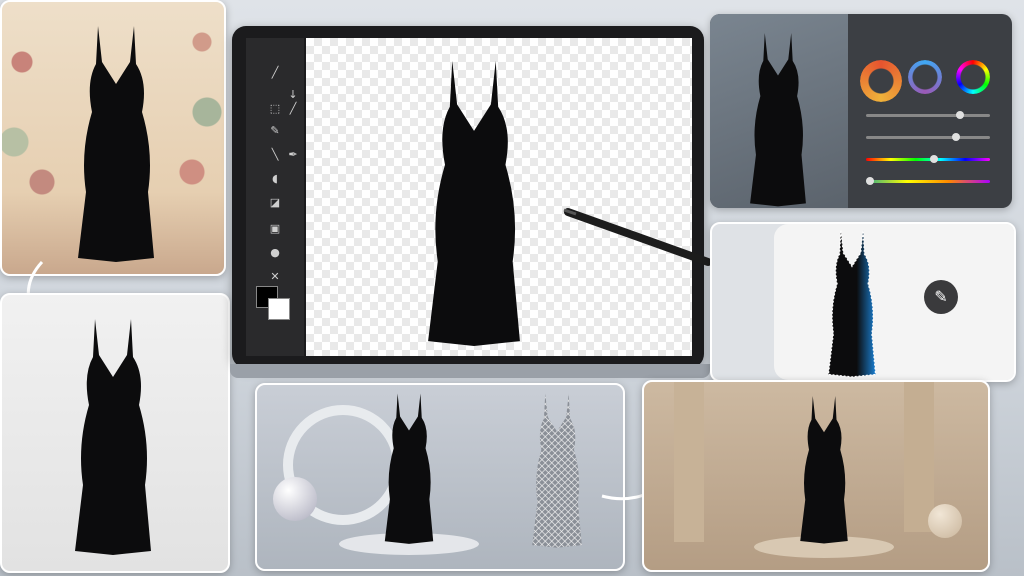 Image resolution: width=1024 pixels, height=576 pixels. I want to click on dropper-icon: ╲, so click(275, 155).